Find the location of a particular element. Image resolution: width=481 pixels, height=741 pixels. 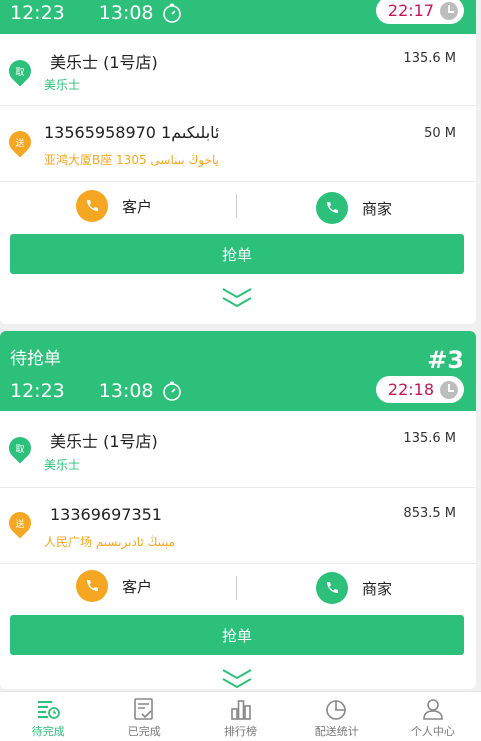

tab-label: 个人中心 is located at coordinates (432, 731).